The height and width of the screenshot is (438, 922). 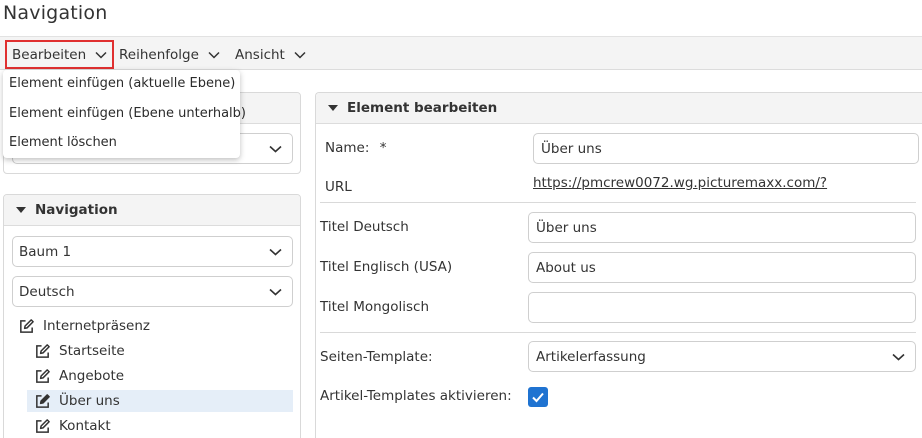 What do you see at coordinates (376, 357) in the screenshot?
I see `template-label: Seiten-Template:` at bounding box center [376, 357].